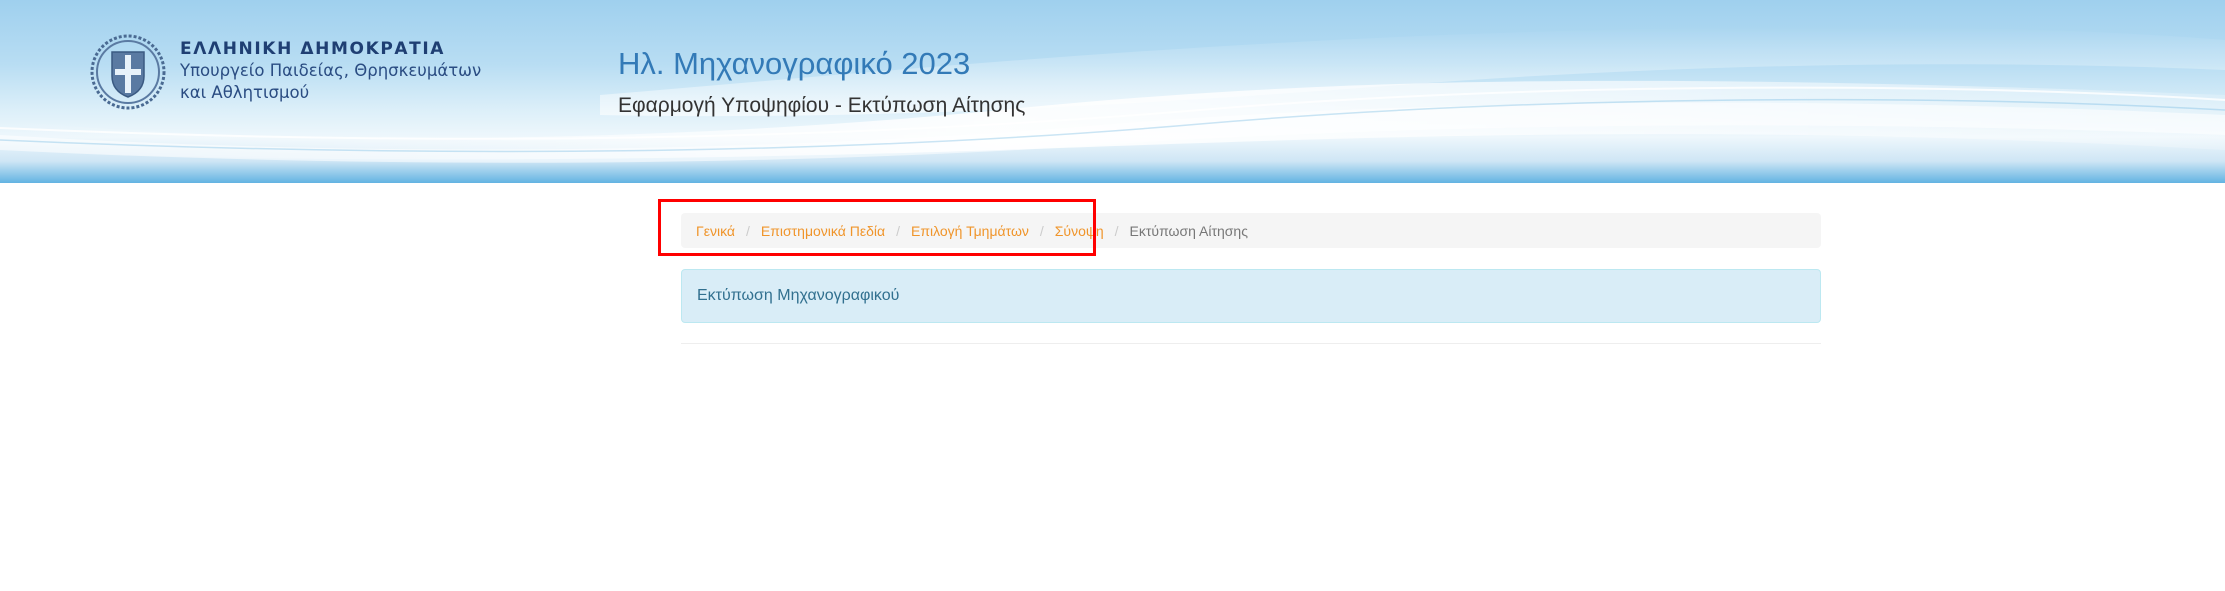 This screenshot has height=591, width=2225. I want to click on info-panel-print: Εκτύπωση Μηχανογραφικού, so click(1251, 296).